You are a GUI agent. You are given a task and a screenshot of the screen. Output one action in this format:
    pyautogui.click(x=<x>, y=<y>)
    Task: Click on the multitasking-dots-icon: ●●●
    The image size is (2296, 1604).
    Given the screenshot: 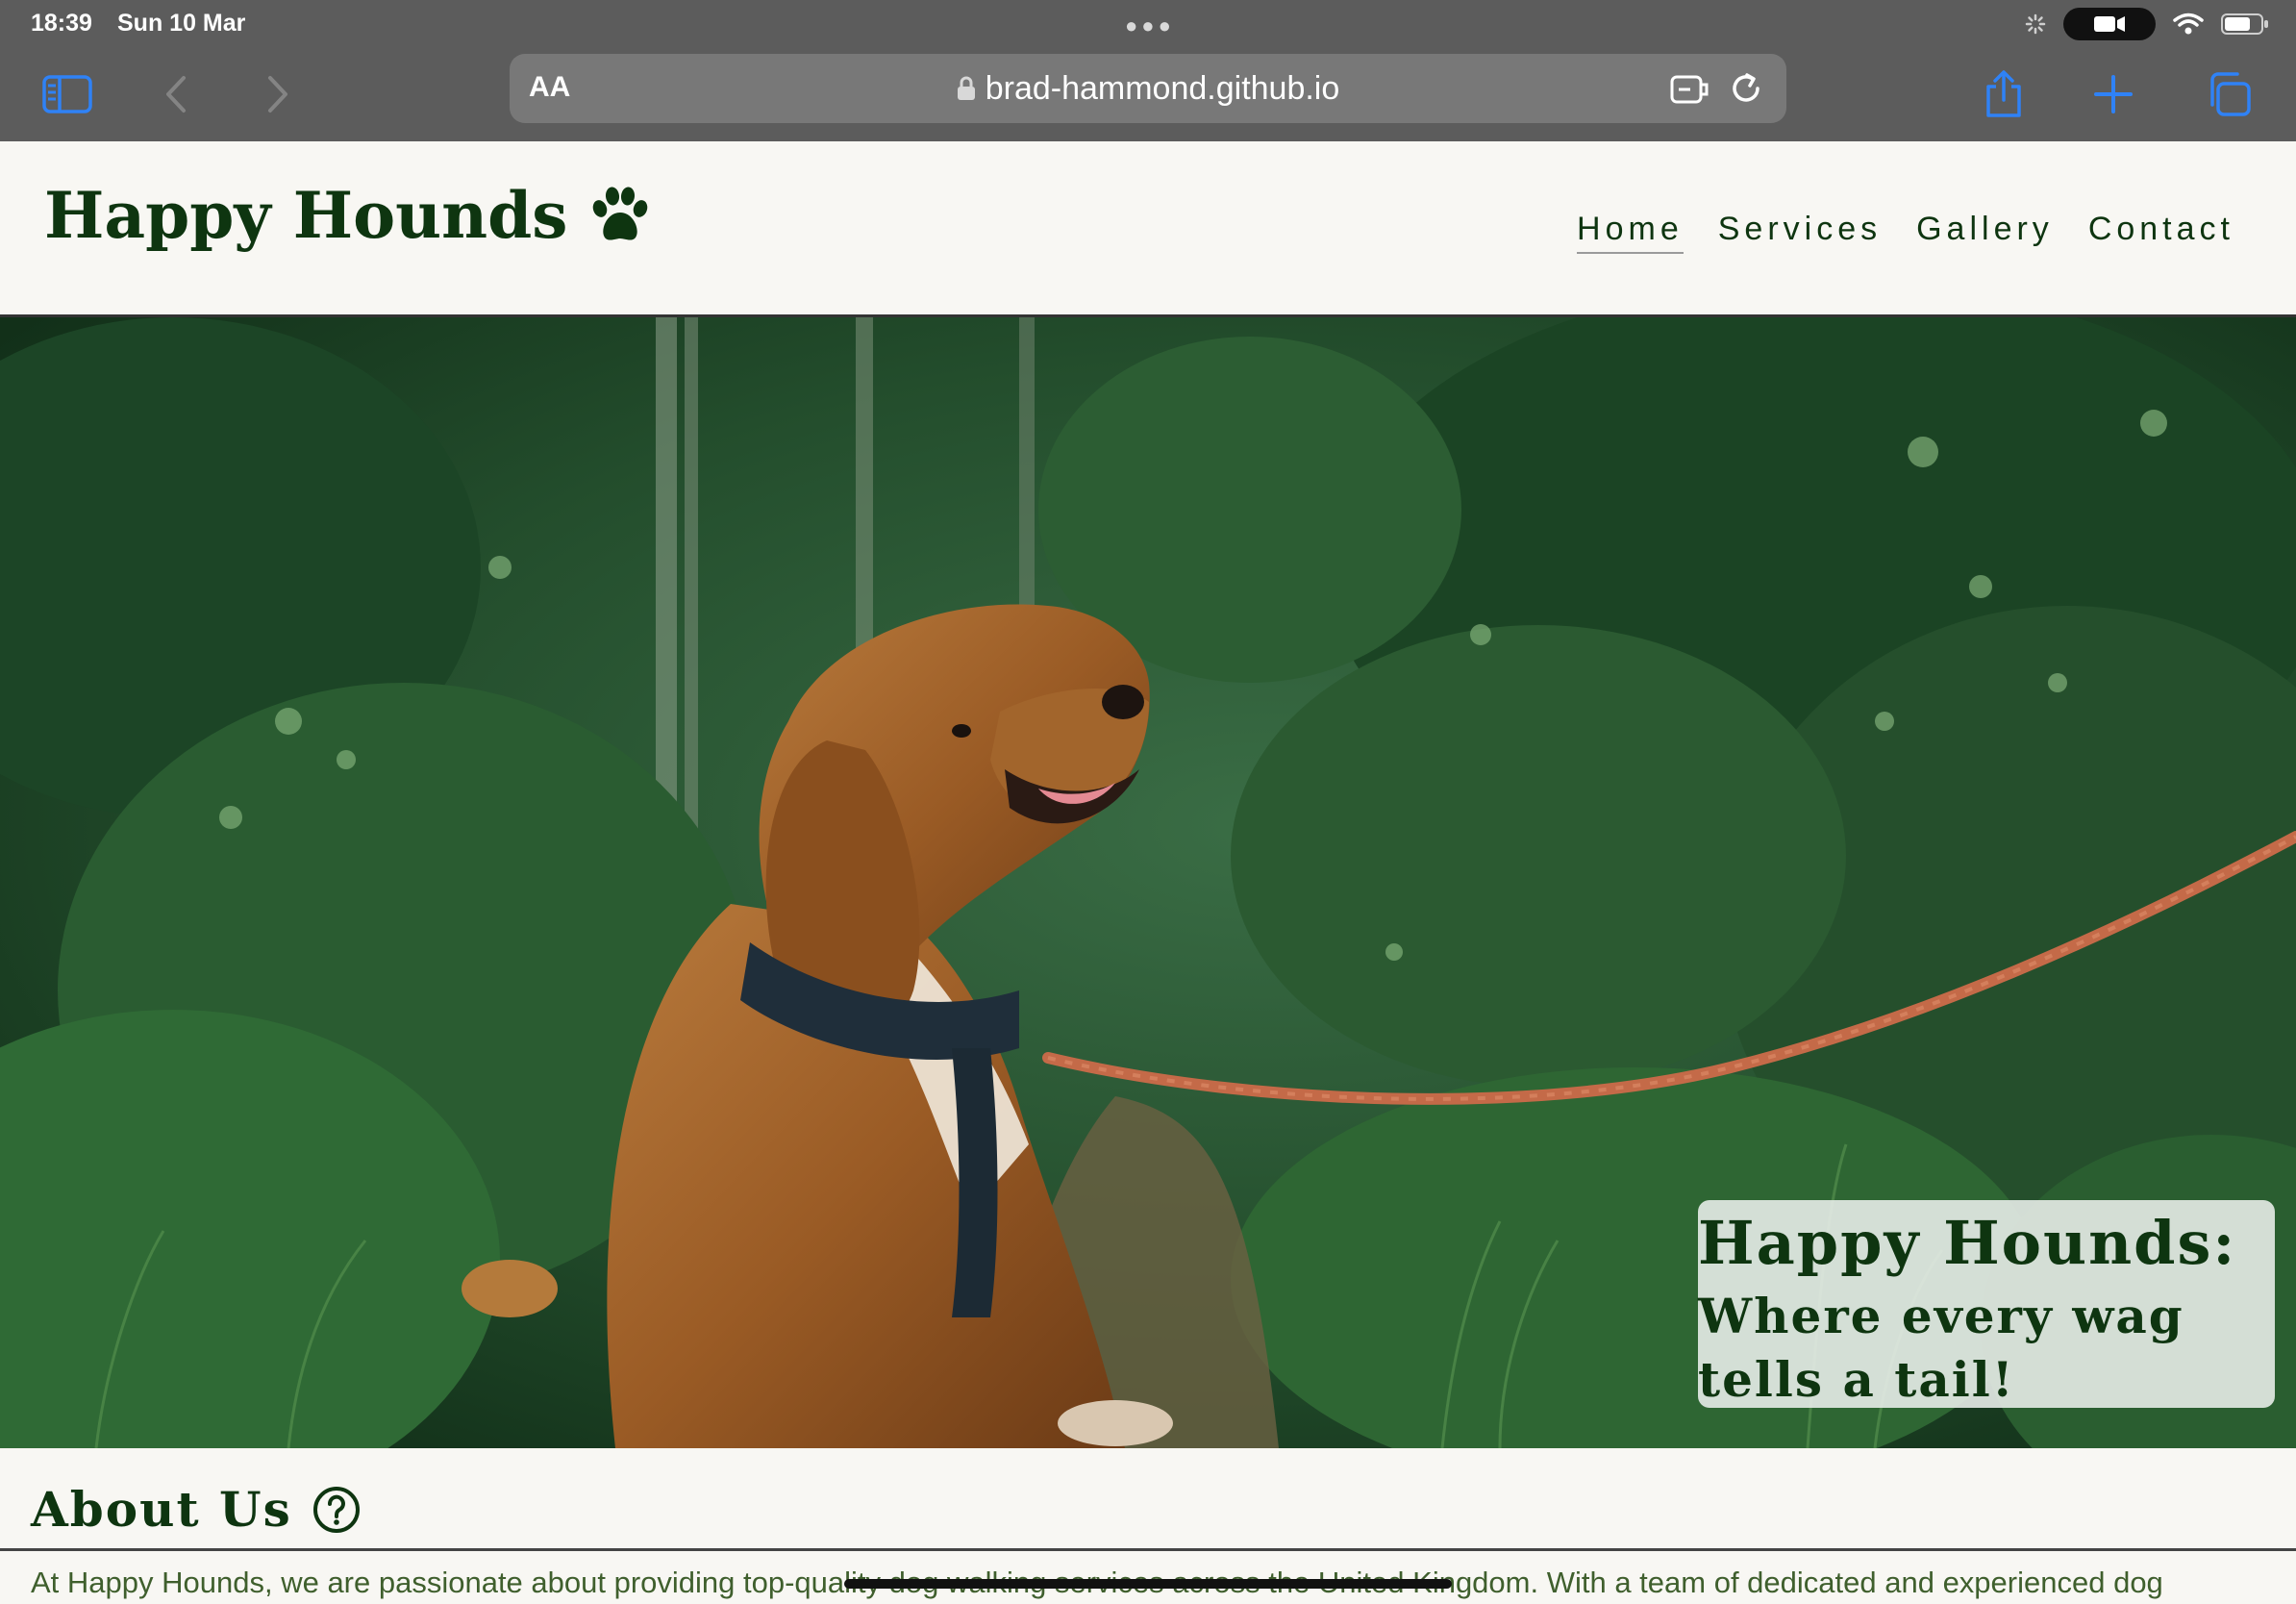 What is the action you would take?
    pyautogui.click(x=1150, y=25)
    